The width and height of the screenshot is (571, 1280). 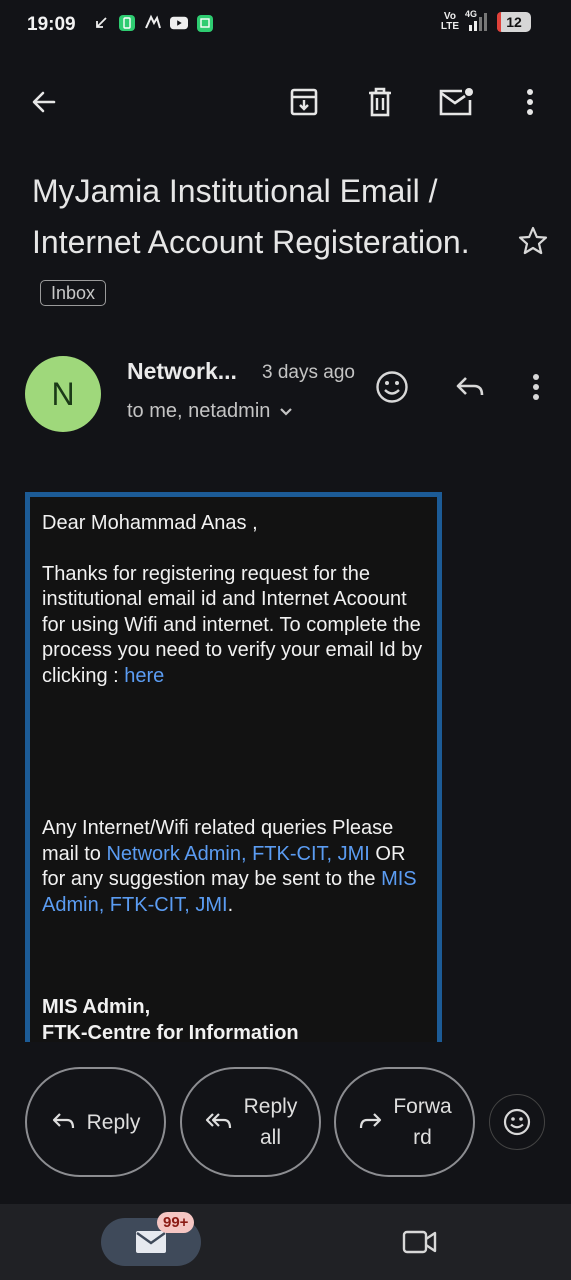 I want to click on notification-icons, so click(x=153, y=23).